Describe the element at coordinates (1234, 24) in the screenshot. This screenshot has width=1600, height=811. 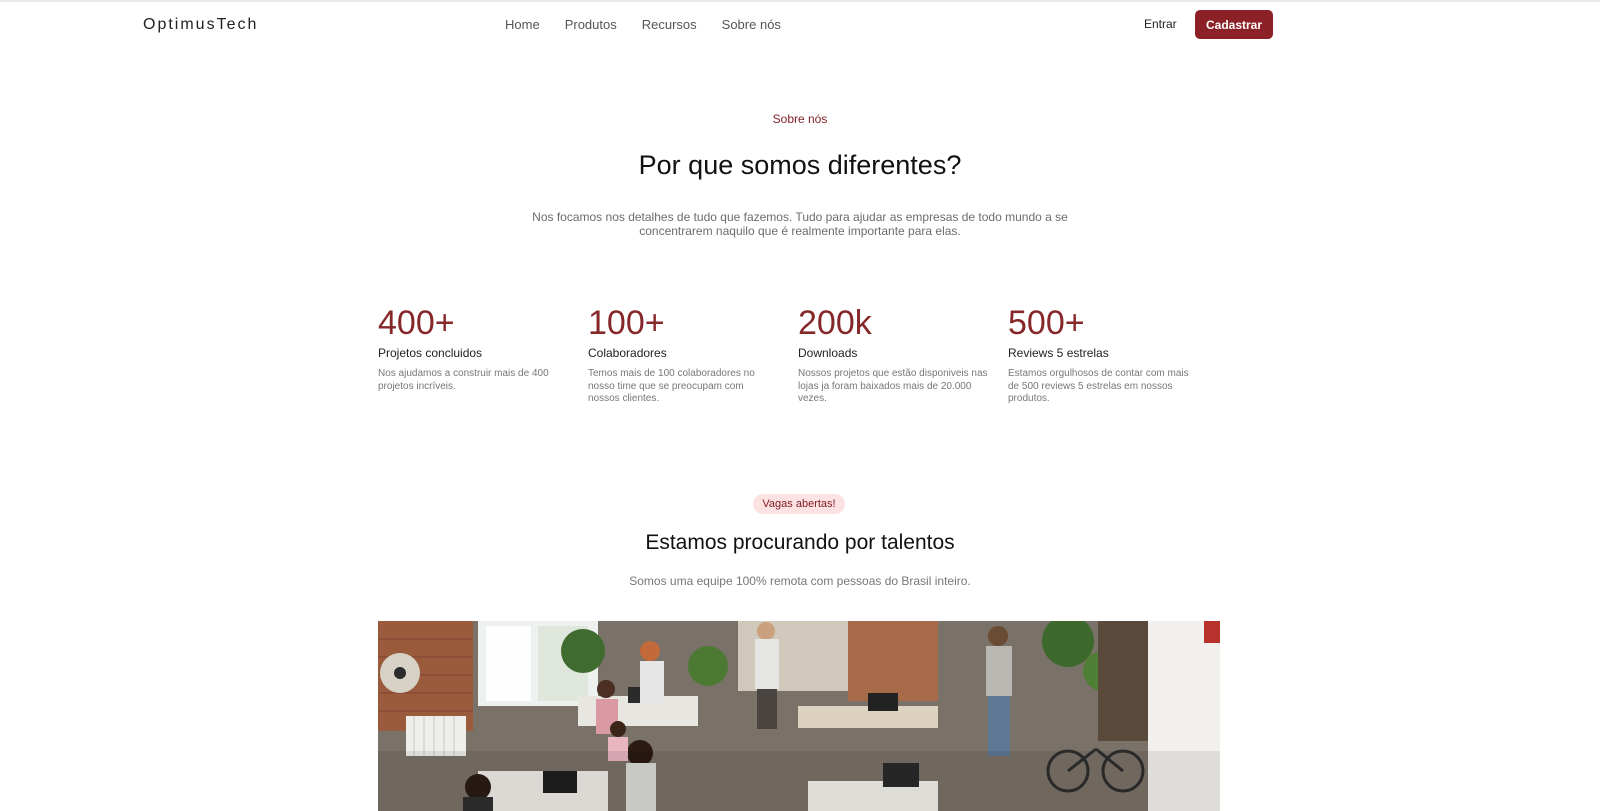
I see `signup-button: Cadastrar` at that location.